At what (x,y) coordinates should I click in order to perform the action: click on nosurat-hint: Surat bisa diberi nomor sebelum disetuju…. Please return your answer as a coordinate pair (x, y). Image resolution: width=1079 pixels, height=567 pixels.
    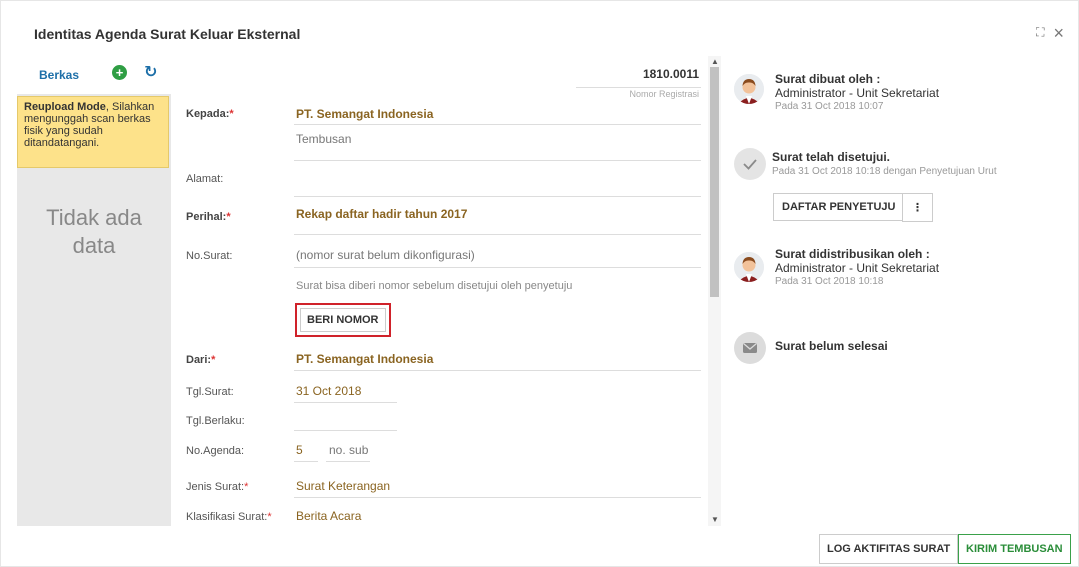
    Looking at the image, I should click on (434, 286).